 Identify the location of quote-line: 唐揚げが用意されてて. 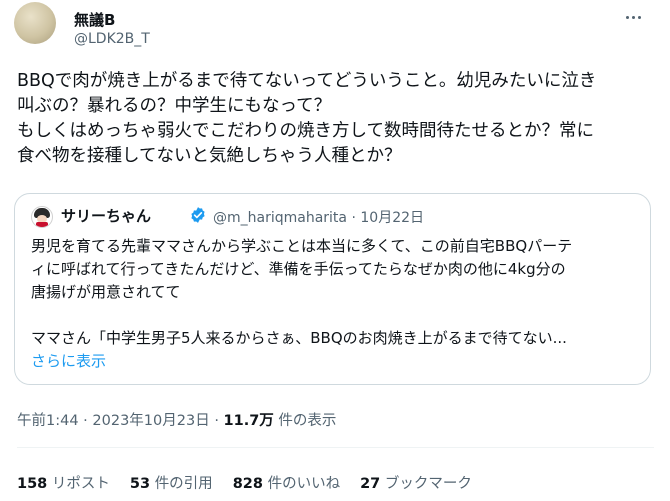
(106, 292).